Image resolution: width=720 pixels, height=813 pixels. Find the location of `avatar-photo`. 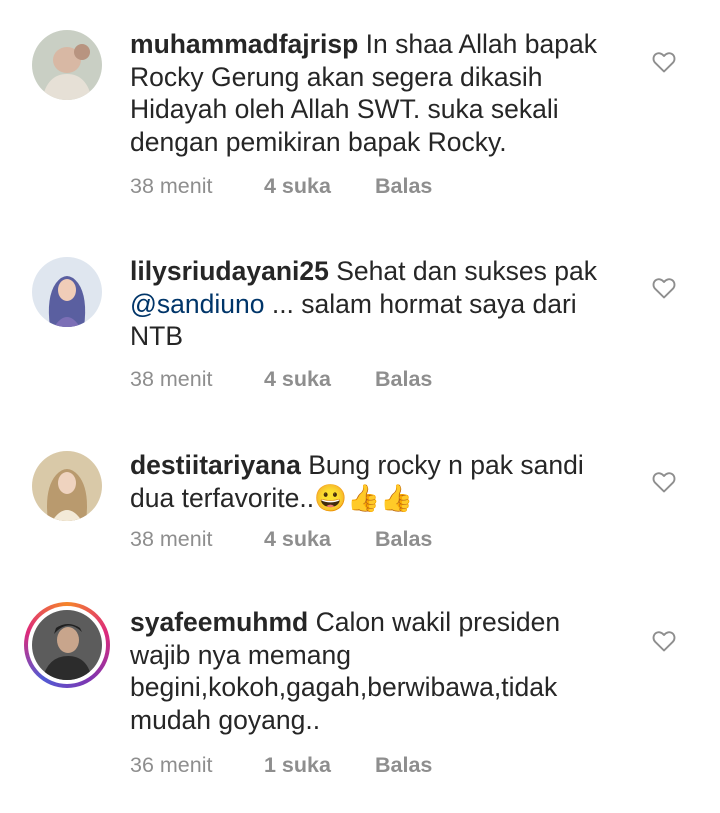

avatar-photo is located at coordinates (67, 645).